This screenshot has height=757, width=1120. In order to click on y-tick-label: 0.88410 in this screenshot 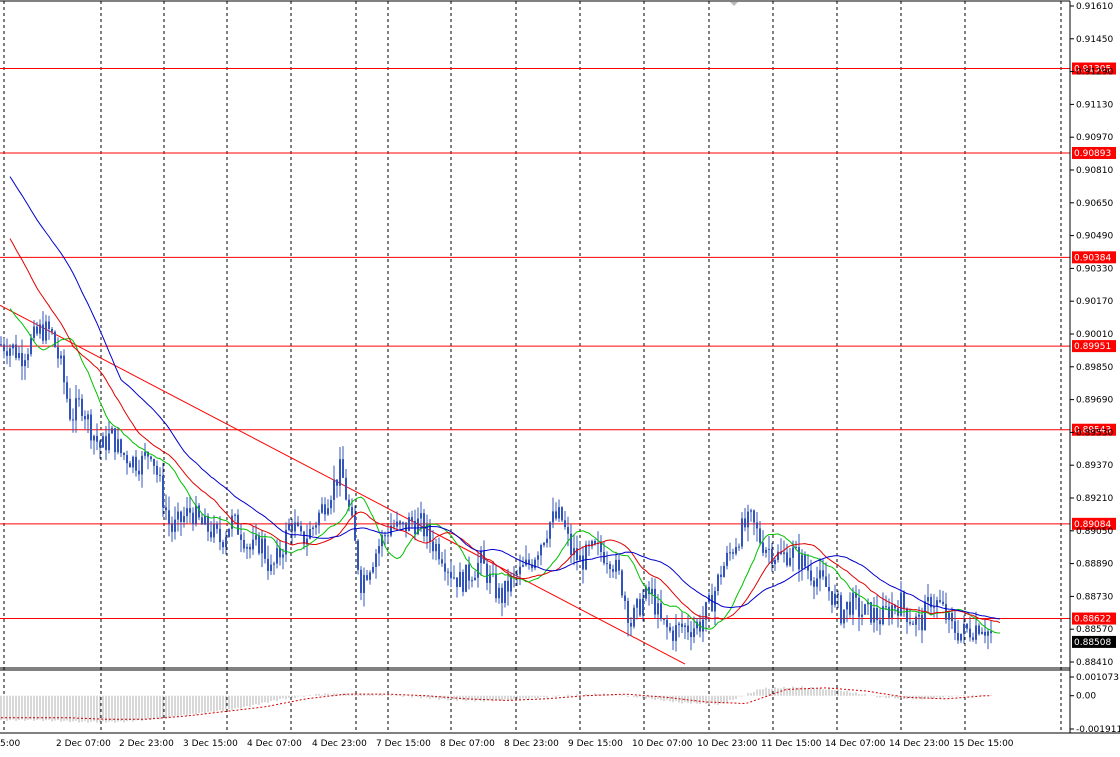, I will do `click(1094, 663)`.